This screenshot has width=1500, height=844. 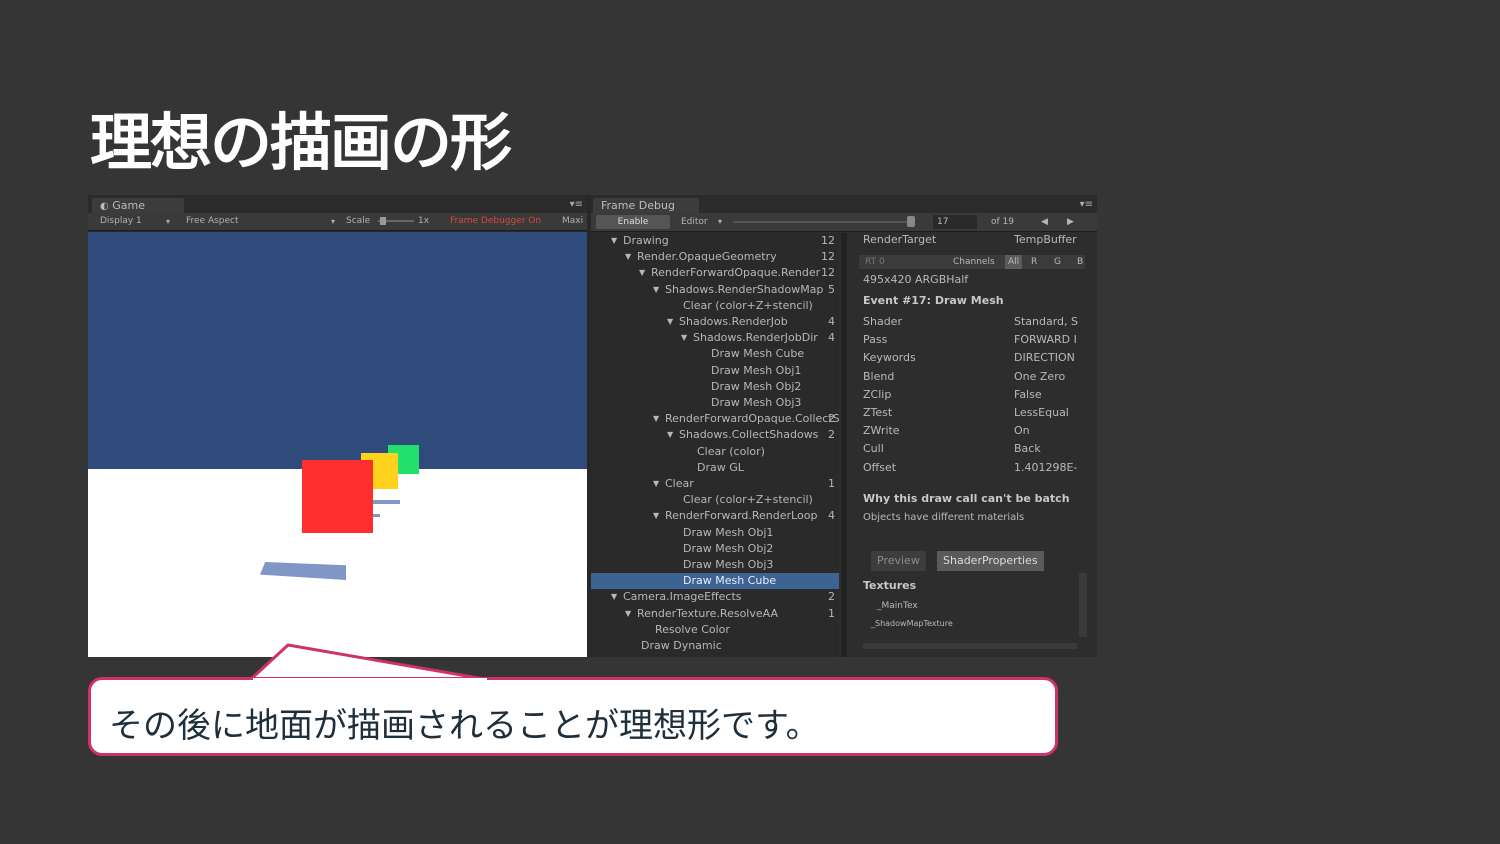 I want to click on prev-event-button: ◀, so click(x=1044, y=222).